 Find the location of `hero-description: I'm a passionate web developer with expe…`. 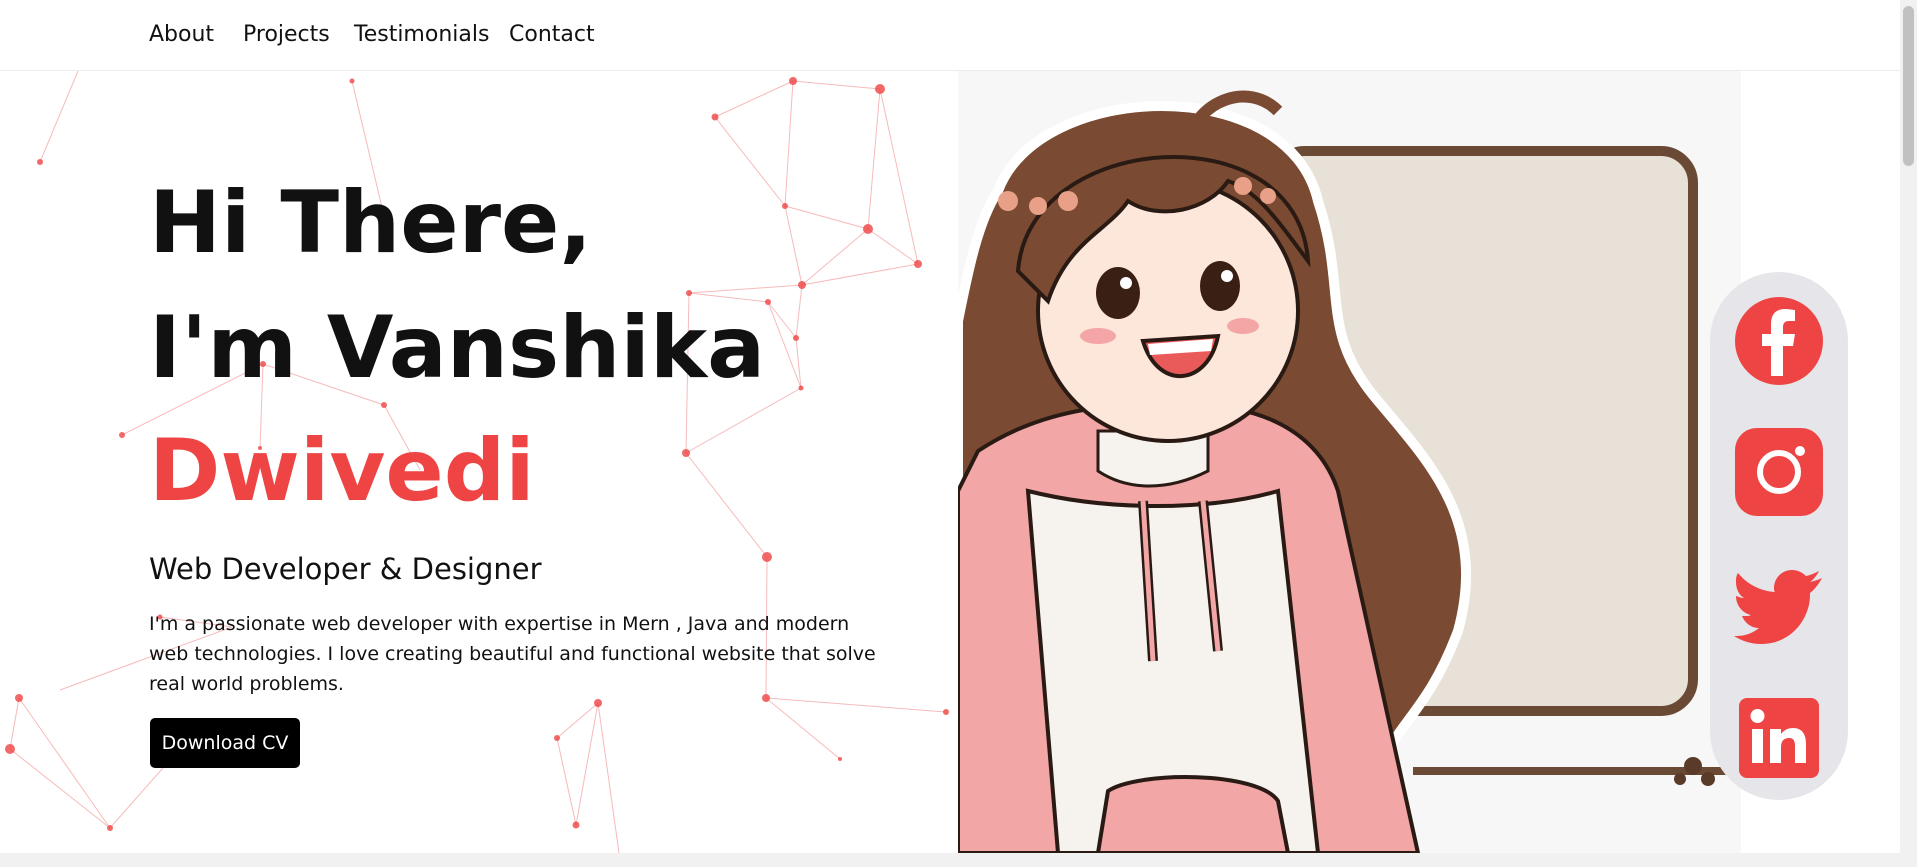

hero-description: I'm a passionate web developer with expe… is located at coordinates (512, 654).